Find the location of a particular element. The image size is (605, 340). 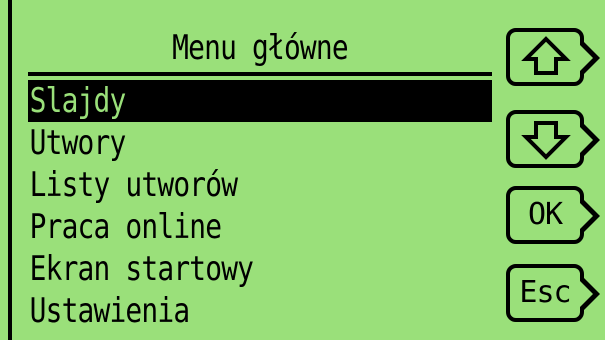

page-title: Menu główne is located at coordinates (260, 48).